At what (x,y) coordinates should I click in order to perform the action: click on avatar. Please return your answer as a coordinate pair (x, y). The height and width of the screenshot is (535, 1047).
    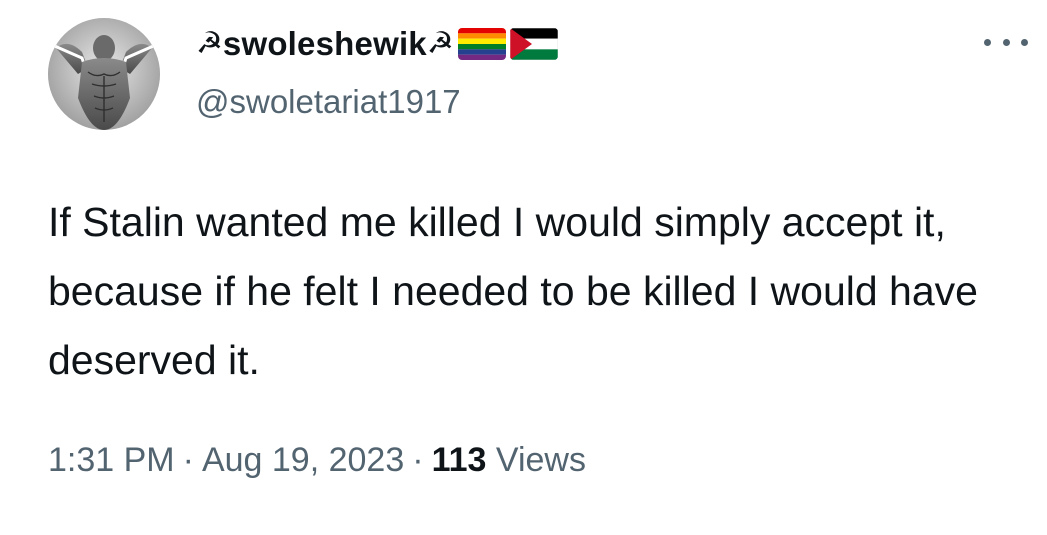
    Looking at the image, I should click on (104, 74).